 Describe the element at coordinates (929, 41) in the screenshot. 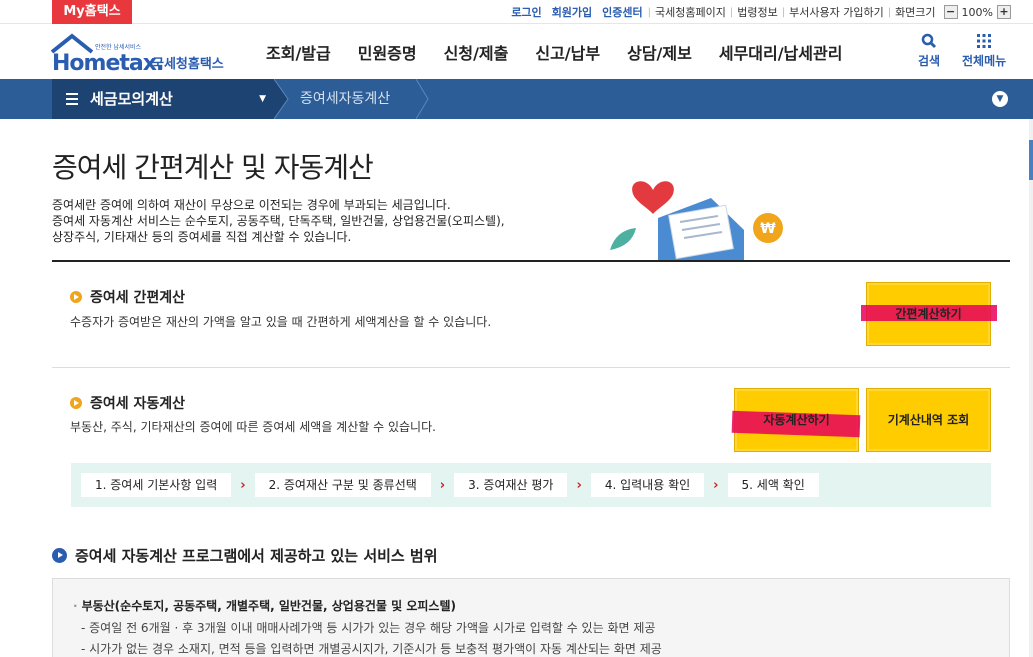

I see `search-icon` at that location.